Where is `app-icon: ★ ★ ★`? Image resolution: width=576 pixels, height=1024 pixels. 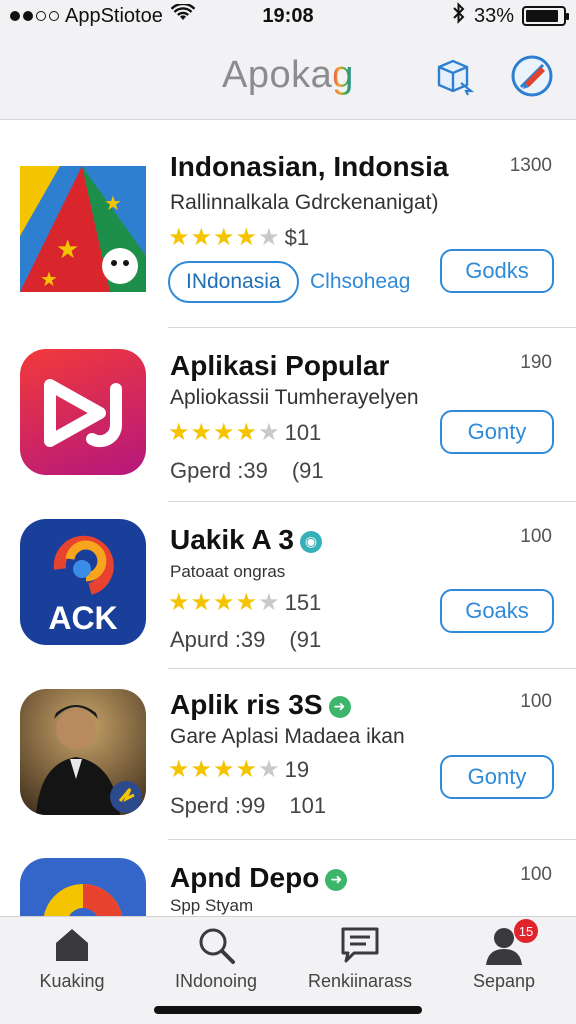
app-icon: ★ ★ ★ is located at coordinates (83, 229).